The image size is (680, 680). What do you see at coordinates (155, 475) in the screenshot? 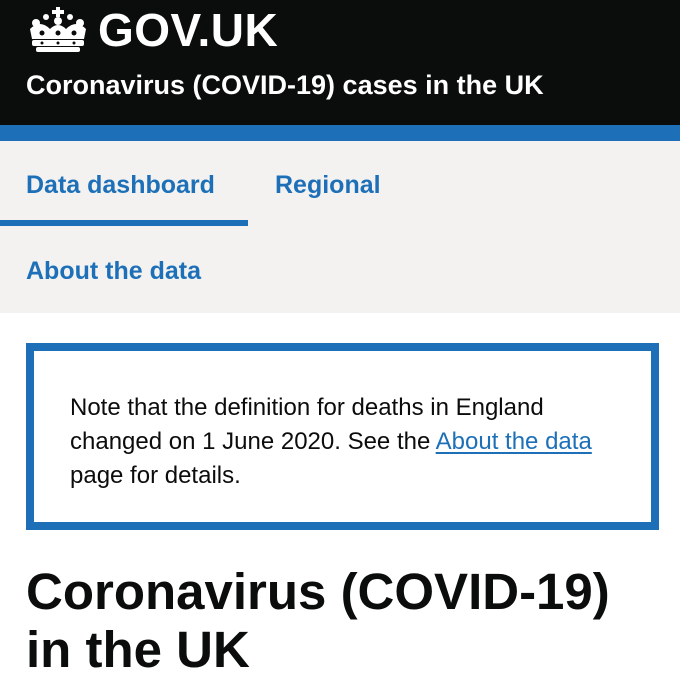
I see `notice-text-after: page for details.` at bounding box center [155, 475].